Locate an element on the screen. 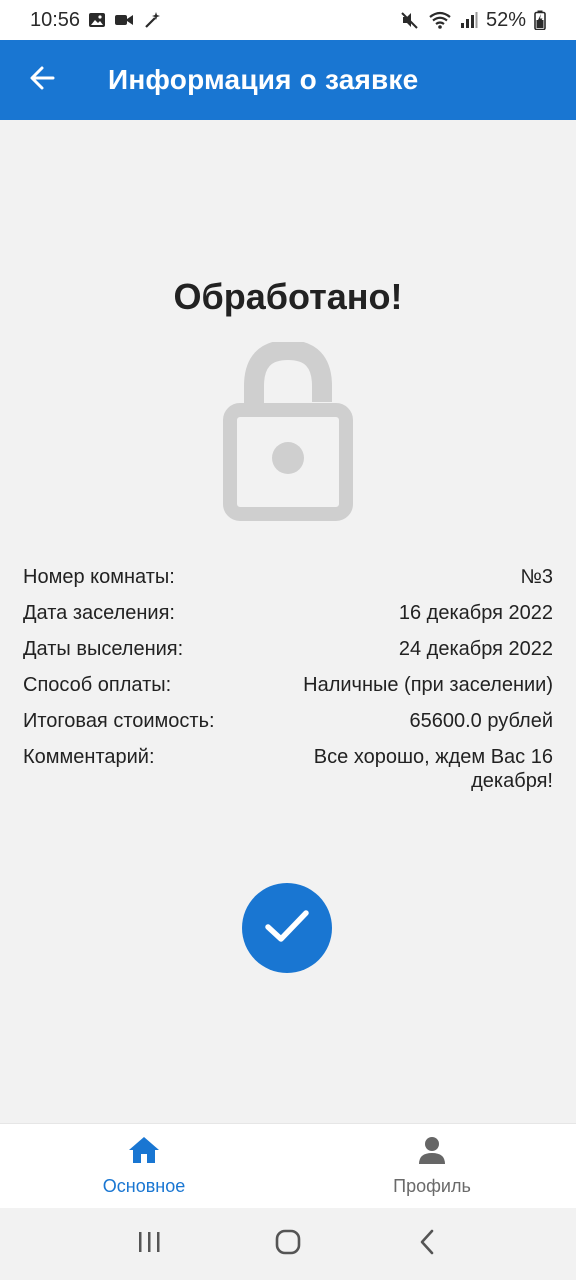 This screenshot has width=576, height=1280. detail-row-checkin: Дата заселения: 16 декабря 2022 is located at coordinates (288, 613).